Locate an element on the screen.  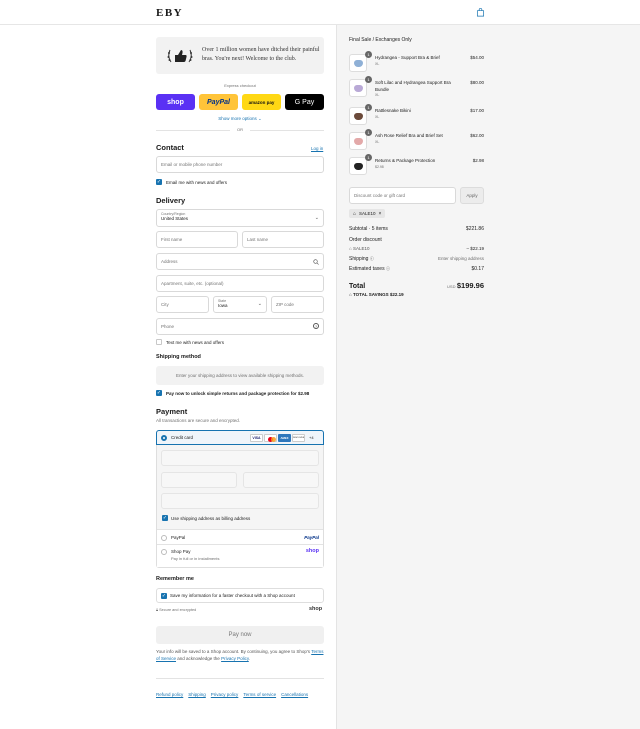
shop-pay-option-label: Shop Pay is located at coordinates (181, 551).